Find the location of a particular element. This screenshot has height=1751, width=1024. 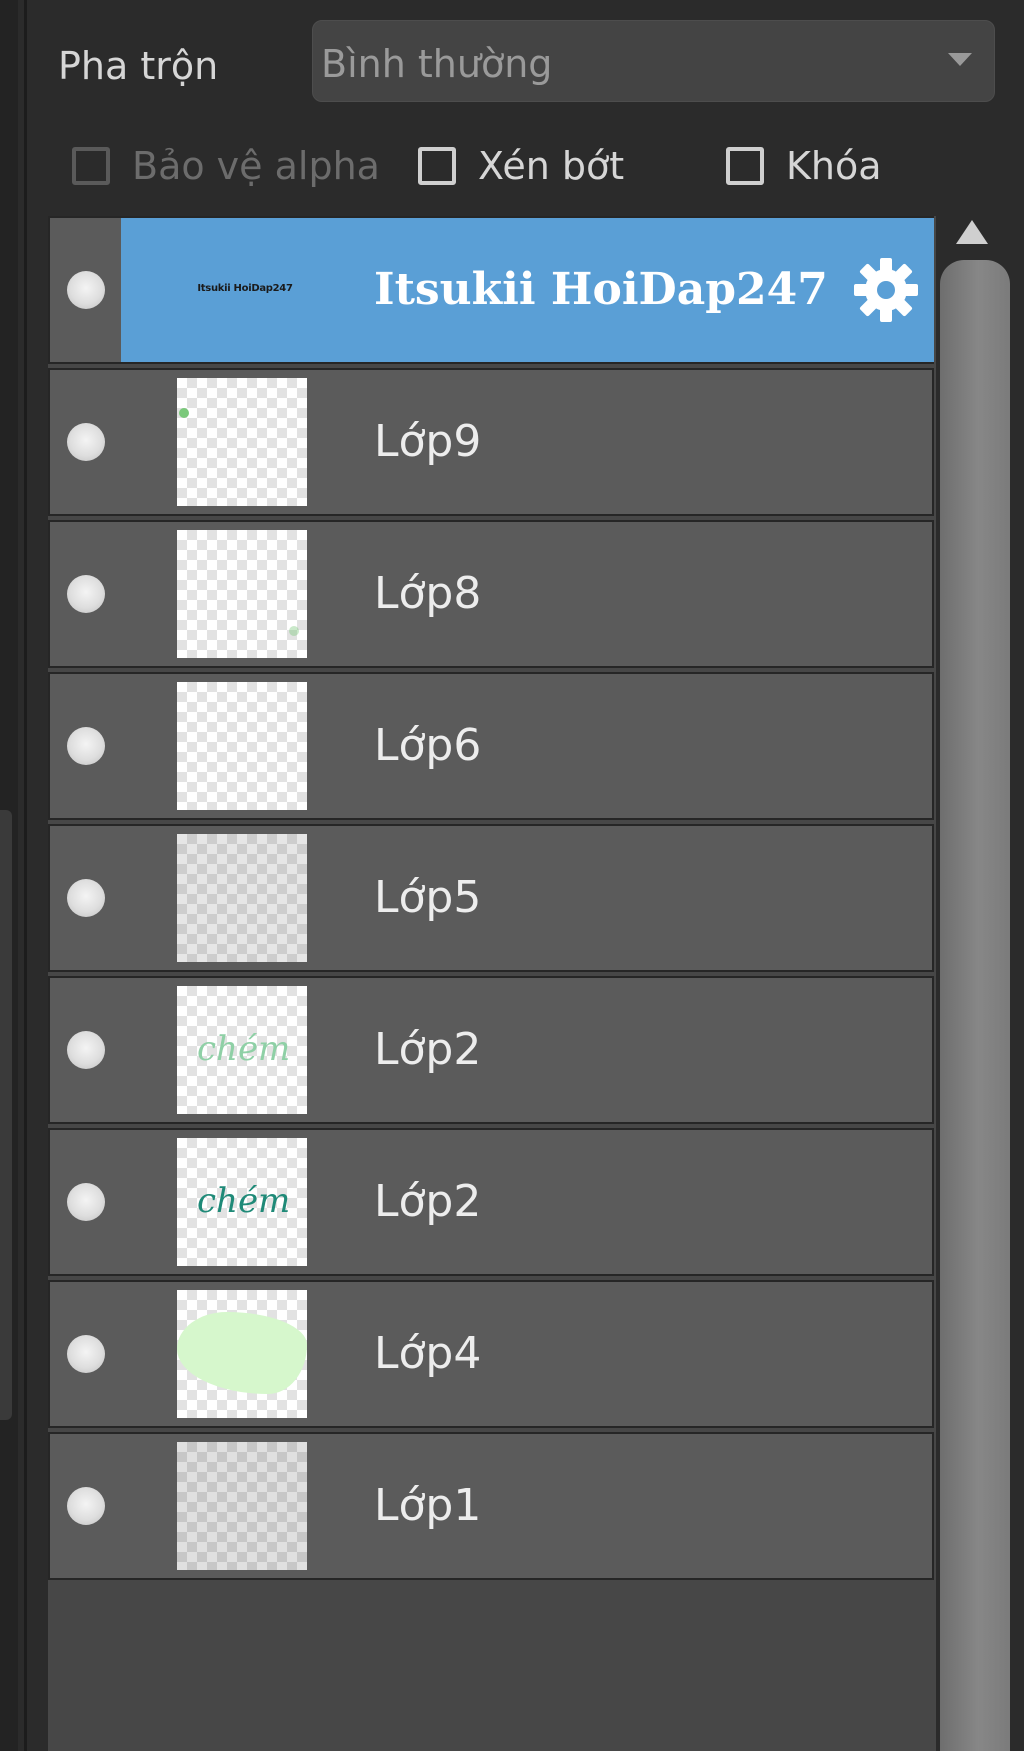

scroll-up-arrow-icon is located at coordinates (972, 232).